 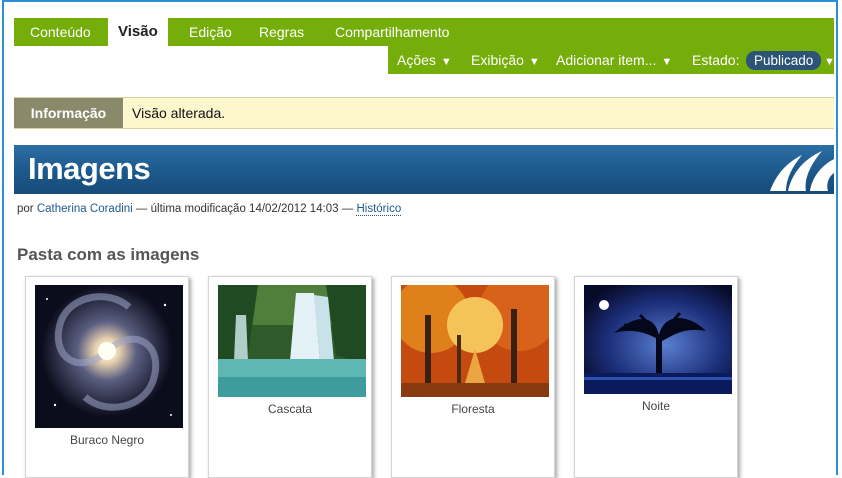 I want to click on message-text: Visão alterada., so click(x=179, y=113).